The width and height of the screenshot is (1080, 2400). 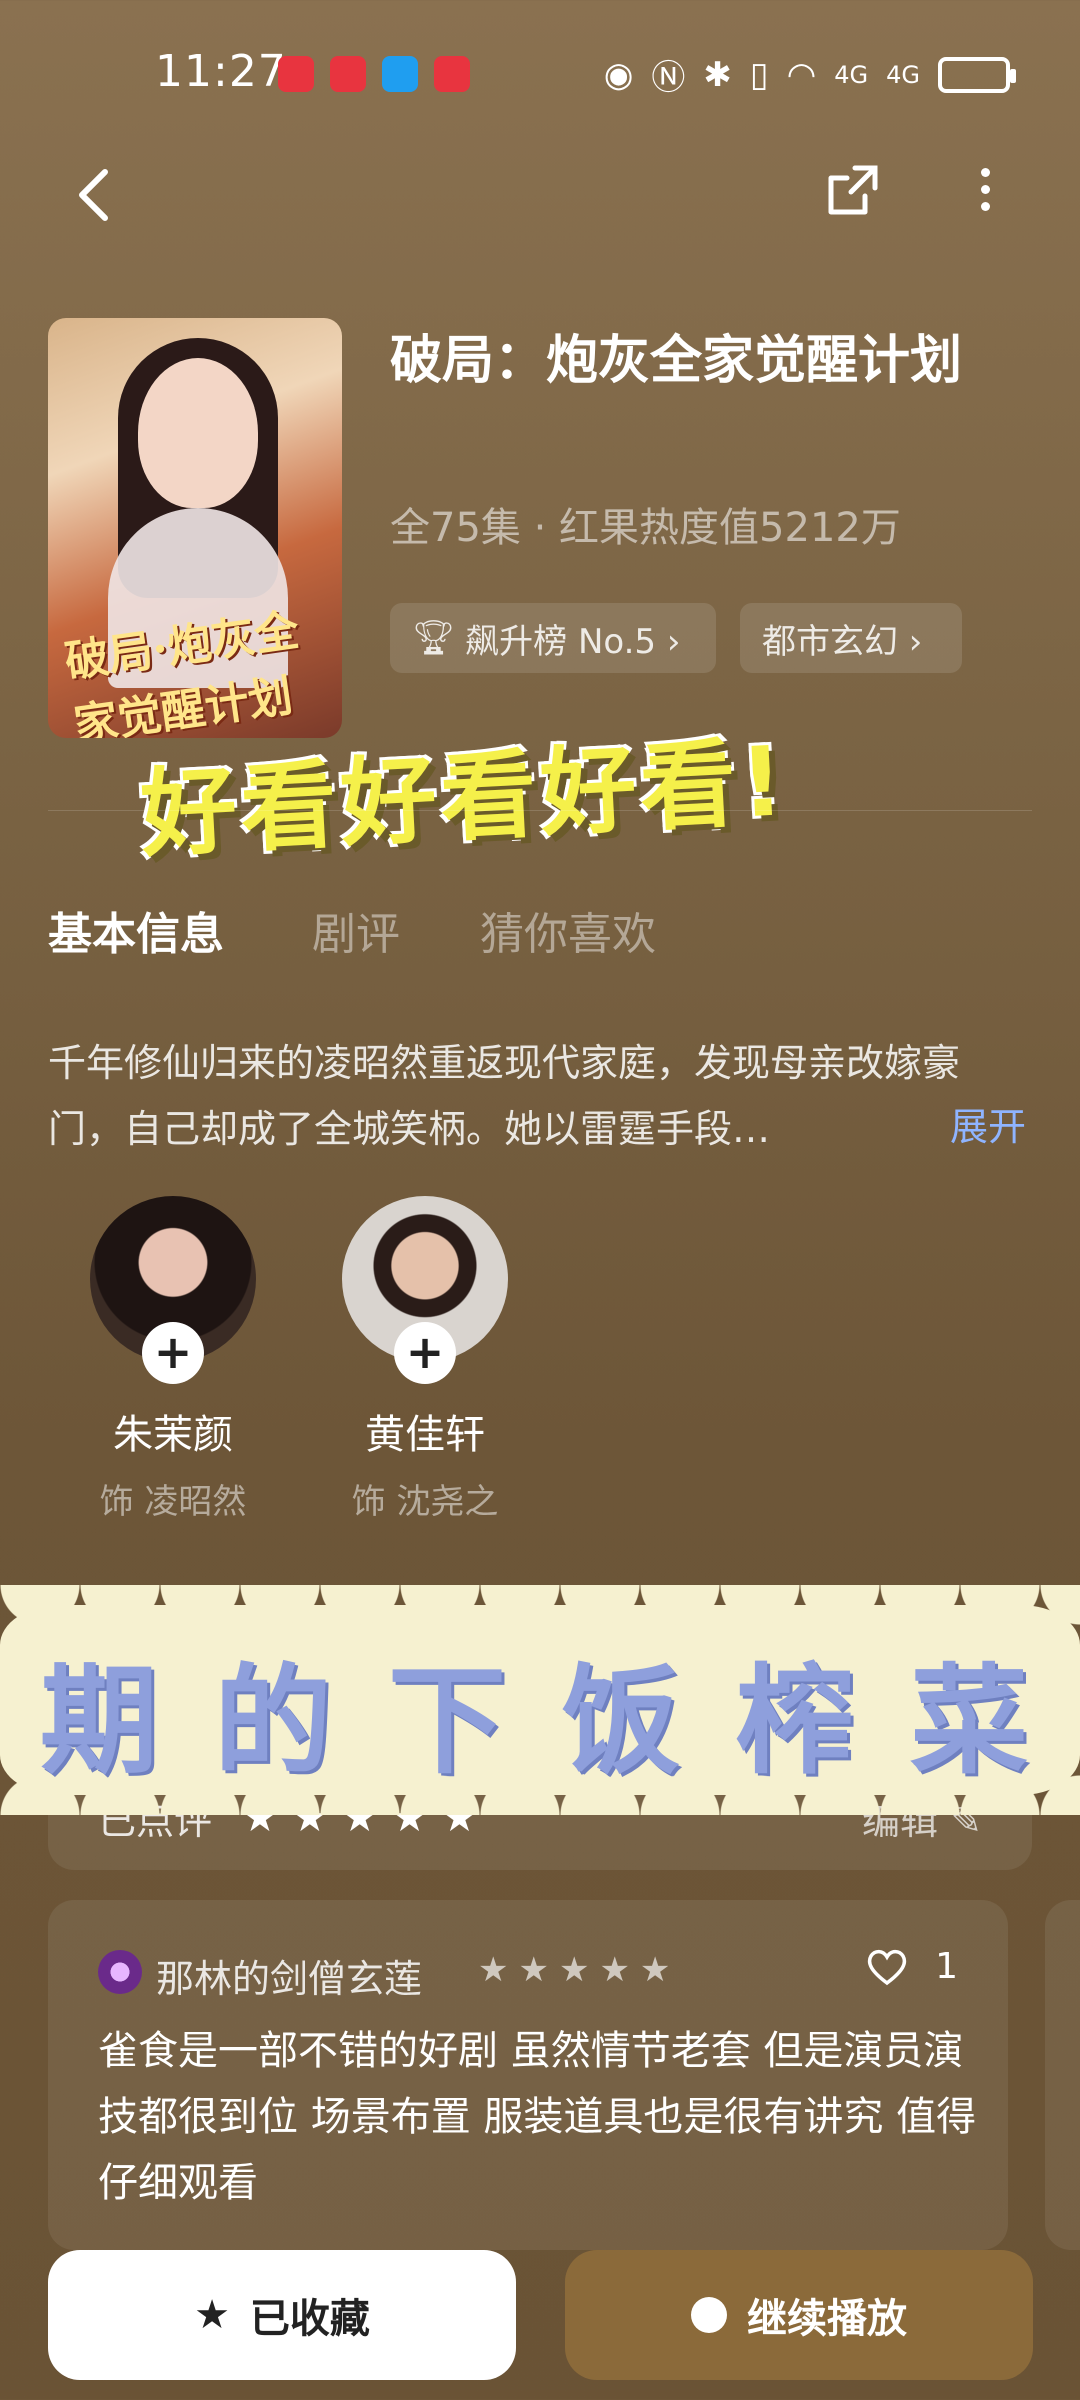 I want to click on signal-2-icon: 4G, so click(x=903, y=74).